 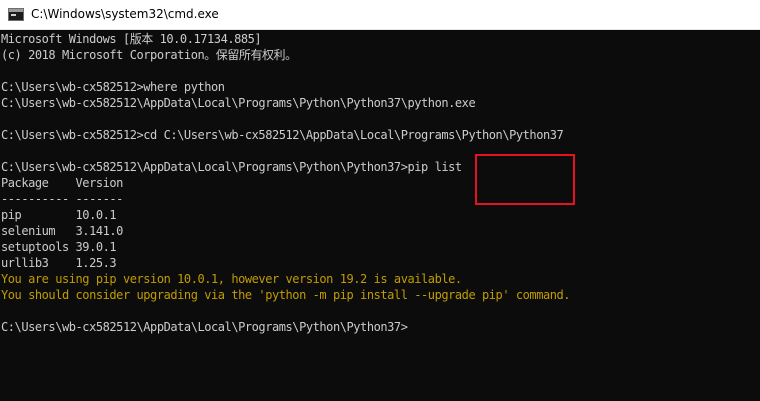 I want to click on console-line-table-header: Package Version, so click(x=62, y=183).